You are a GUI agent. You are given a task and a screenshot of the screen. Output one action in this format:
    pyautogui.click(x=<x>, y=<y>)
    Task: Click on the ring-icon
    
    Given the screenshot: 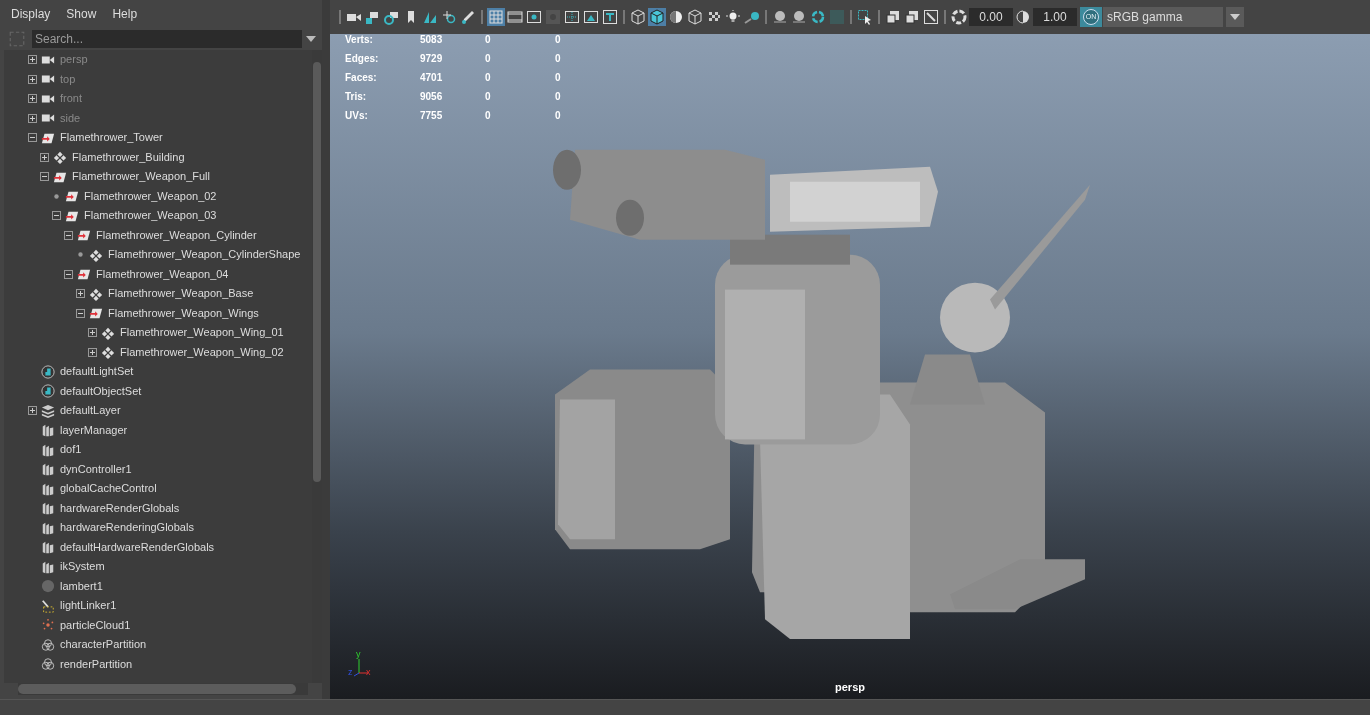 What is the action you would take?
    pyautogui.click(x=818, y=17)
    